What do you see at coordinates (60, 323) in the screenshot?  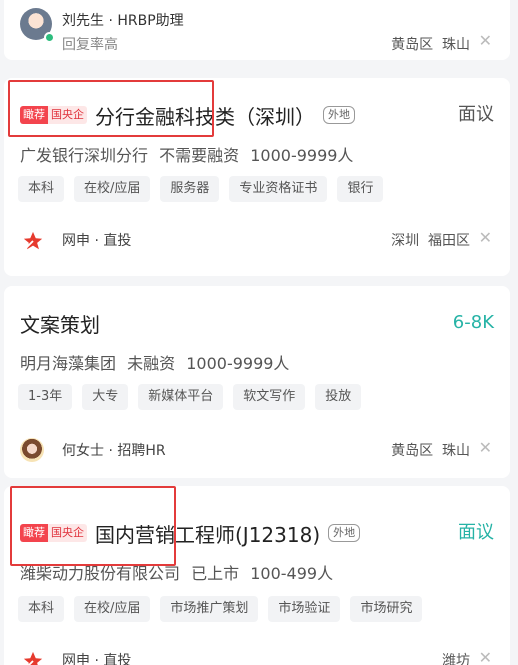 I see `job-title: 文案策划` at bounding box center [60, 323].